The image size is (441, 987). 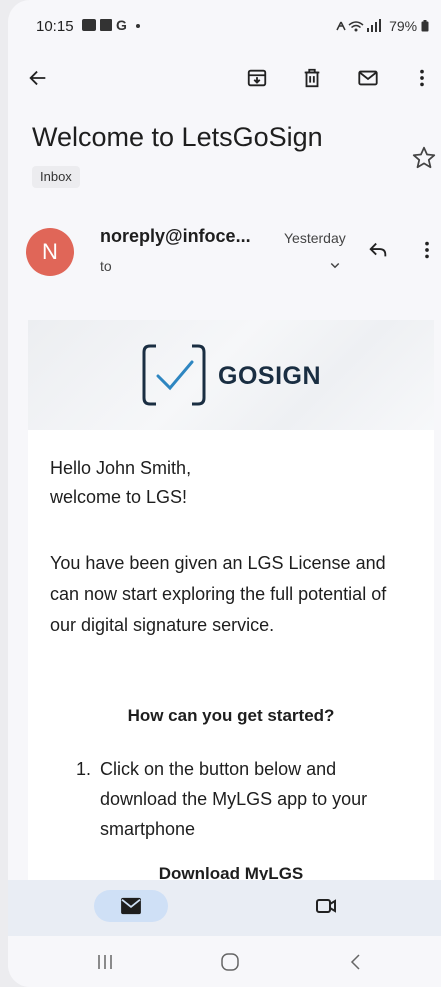 What do you see at coordinates (382, 26) in the screenshot?
I see `status-right: 79%` at bounding box center [382, 26].